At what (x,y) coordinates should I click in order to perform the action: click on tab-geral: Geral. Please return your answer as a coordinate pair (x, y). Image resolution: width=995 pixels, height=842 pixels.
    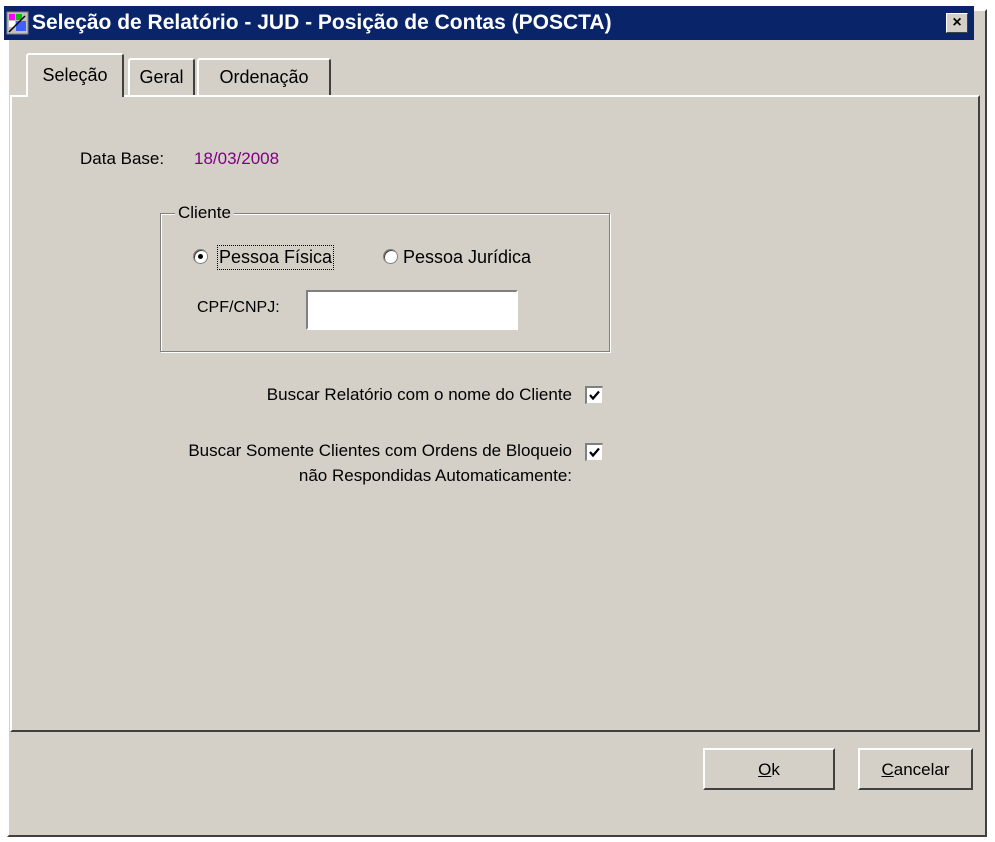
    Looking at the image, I should click on (161, 78).